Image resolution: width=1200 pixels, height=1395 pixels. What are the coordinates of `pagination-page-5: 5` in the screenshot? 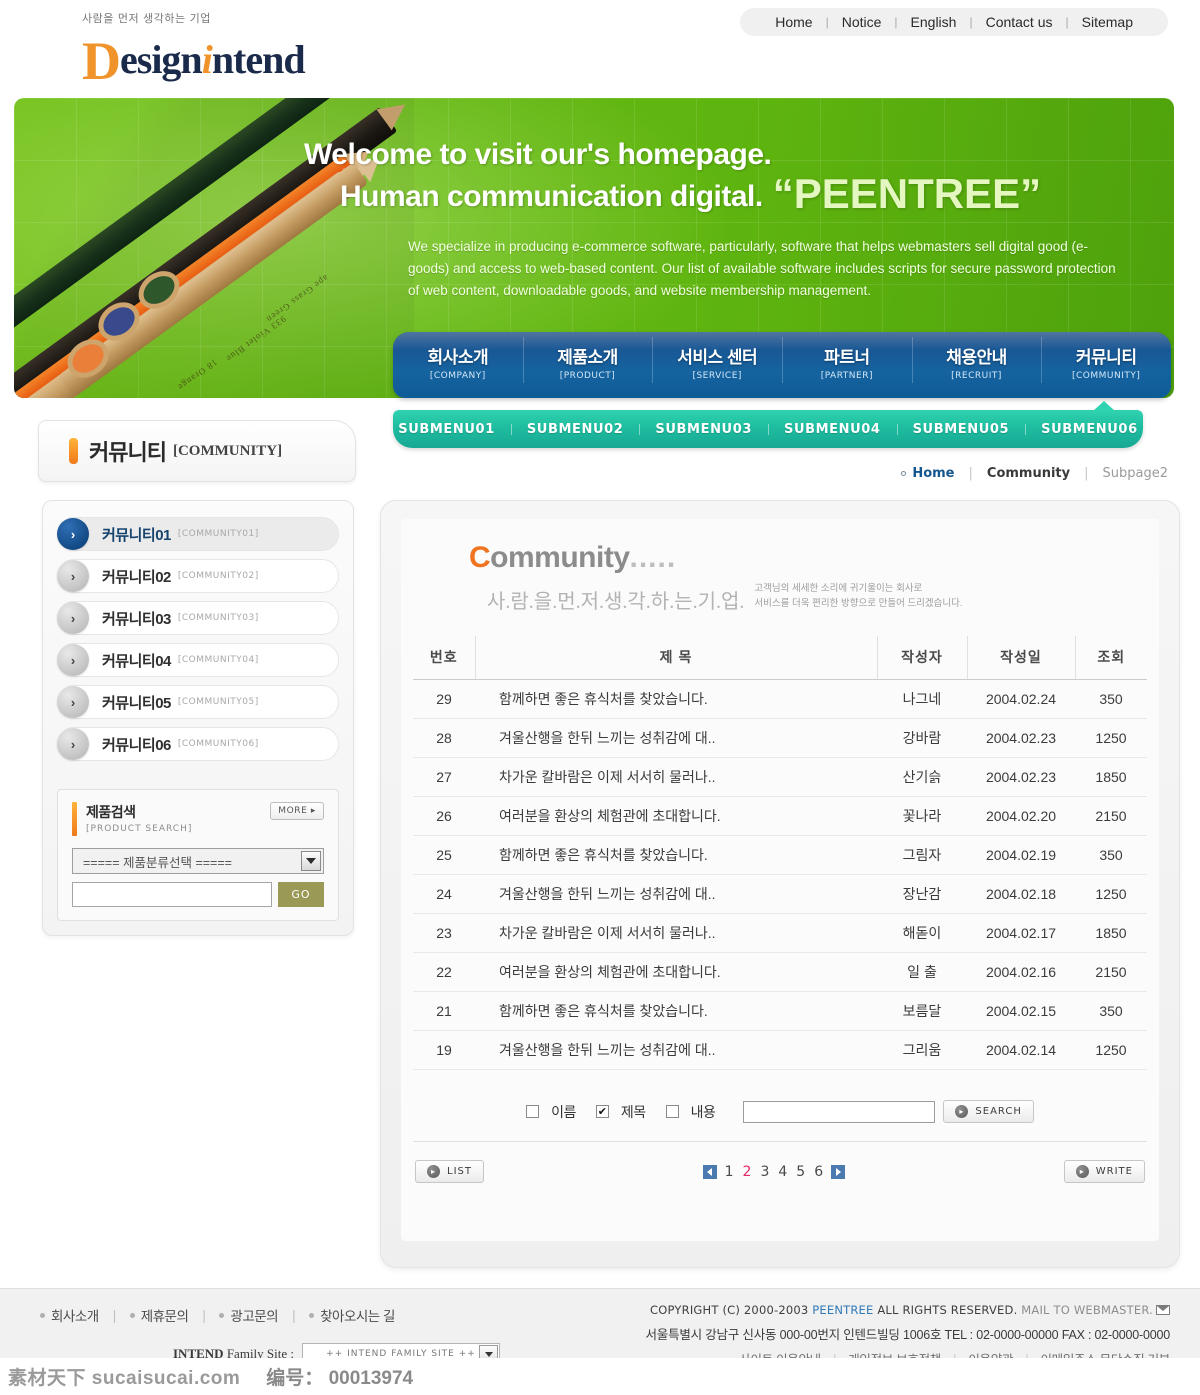 It's located at (800, 1172).